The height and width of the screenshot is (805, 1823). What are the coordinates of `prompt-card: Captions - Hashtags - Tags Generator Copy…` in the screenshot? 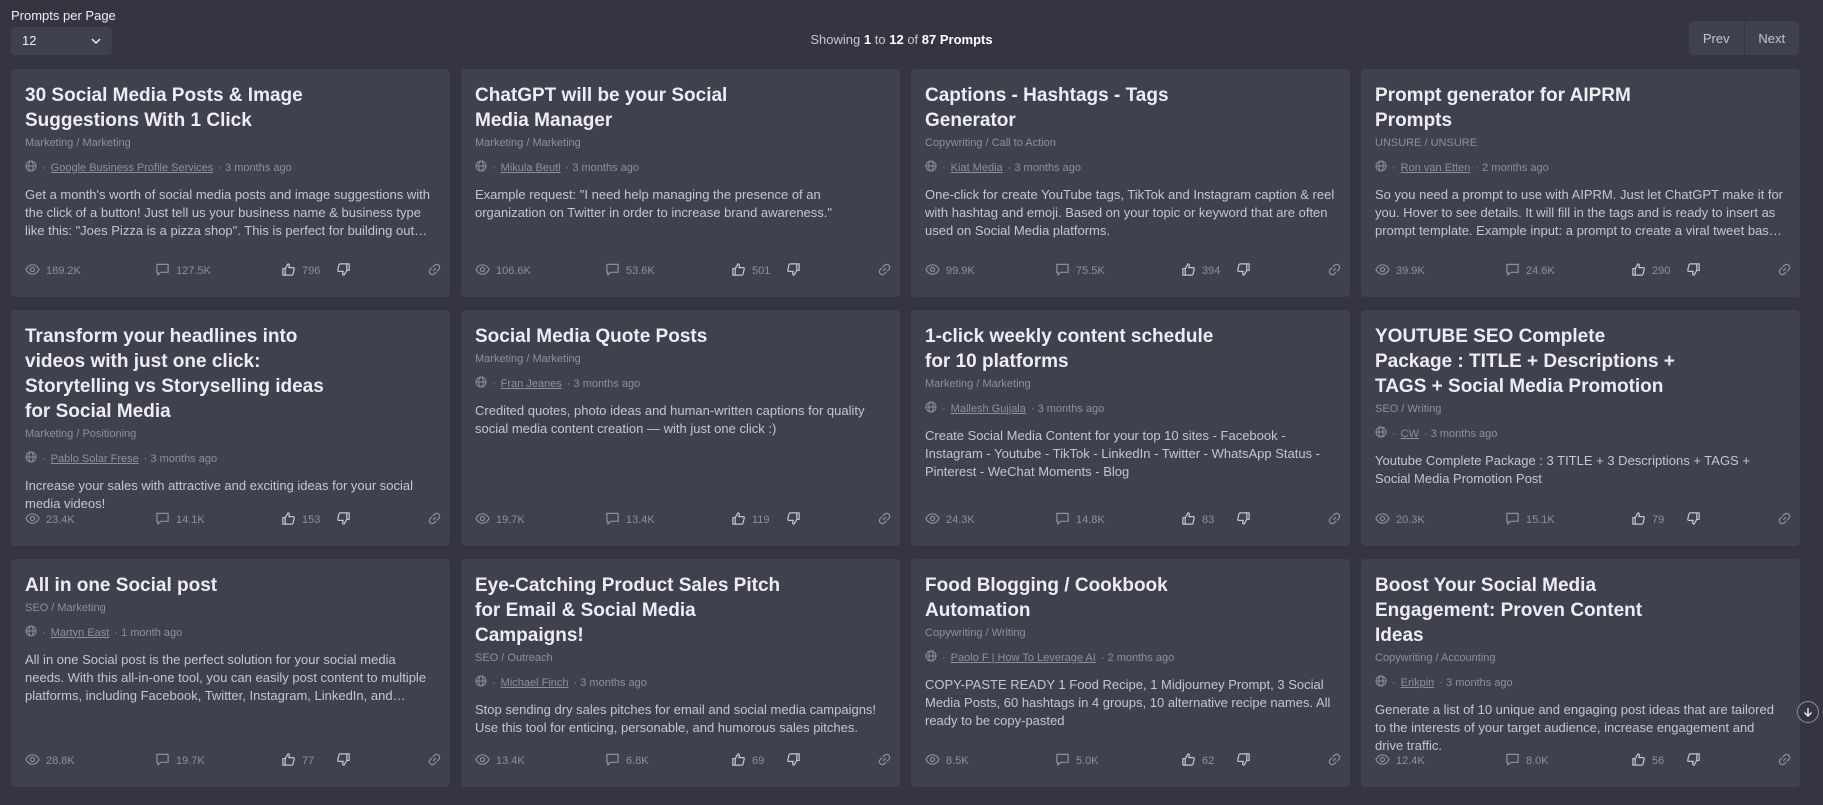 It's located at (1130, 183).